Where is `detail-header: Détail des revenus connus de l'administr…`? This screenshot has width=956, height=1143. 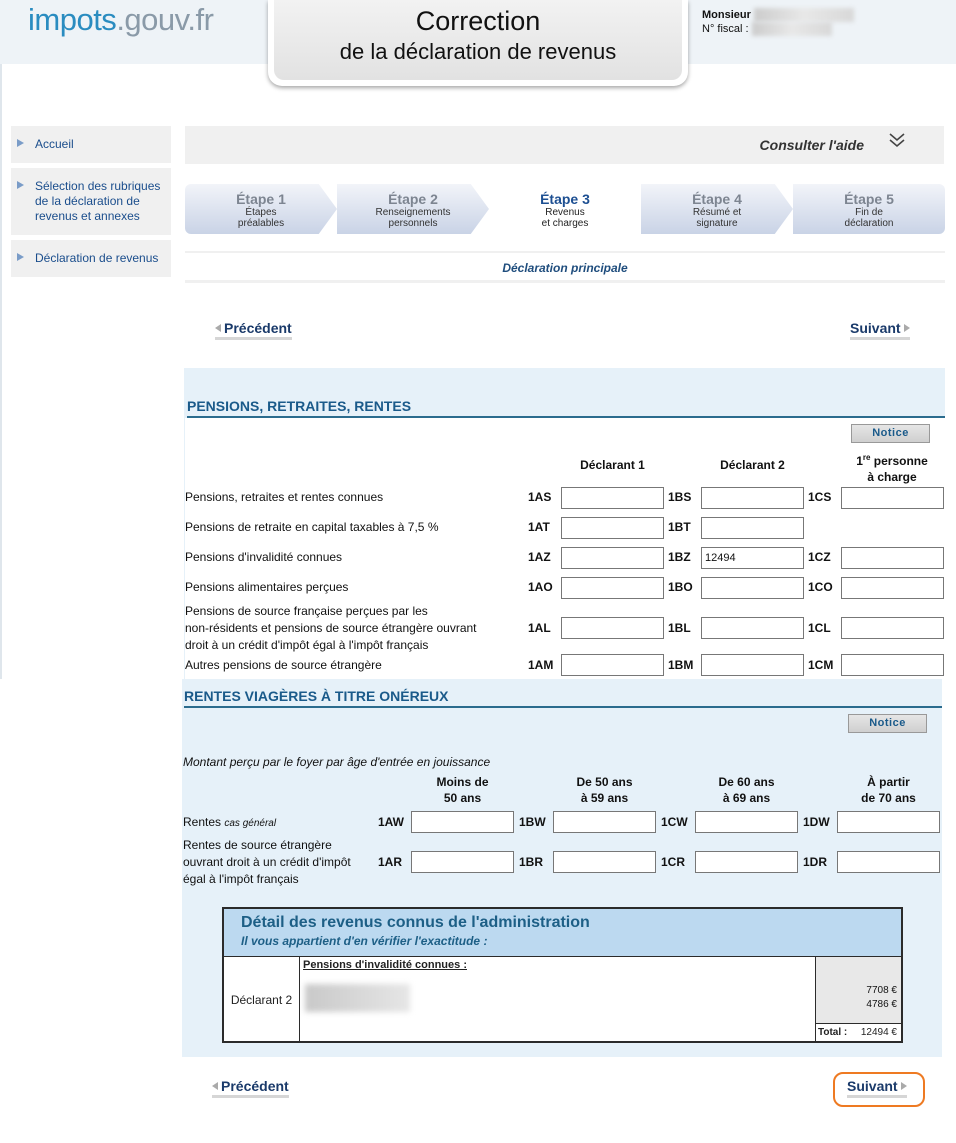 detail-header: Détail des revenus connus de l'administr… is located at coordinates (562, 933).